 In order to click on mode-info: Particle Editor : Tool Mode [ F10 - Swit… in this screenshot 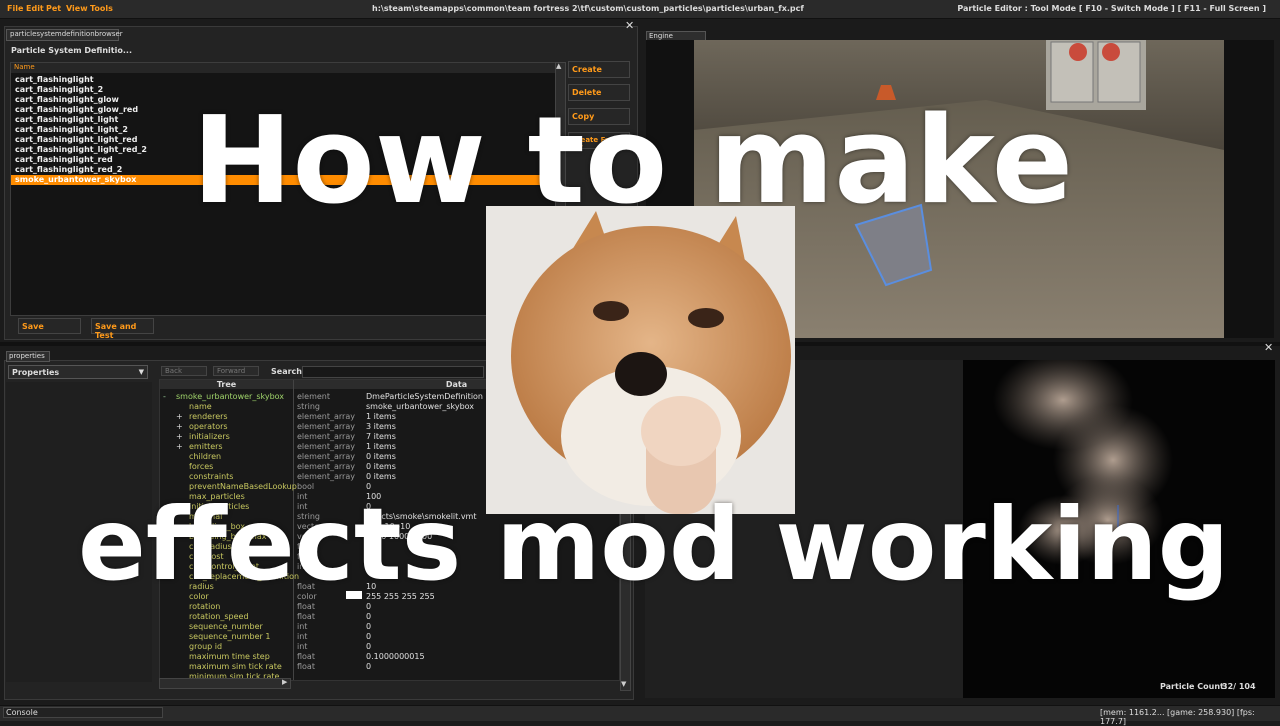, I will do `click(1111, 8)`.